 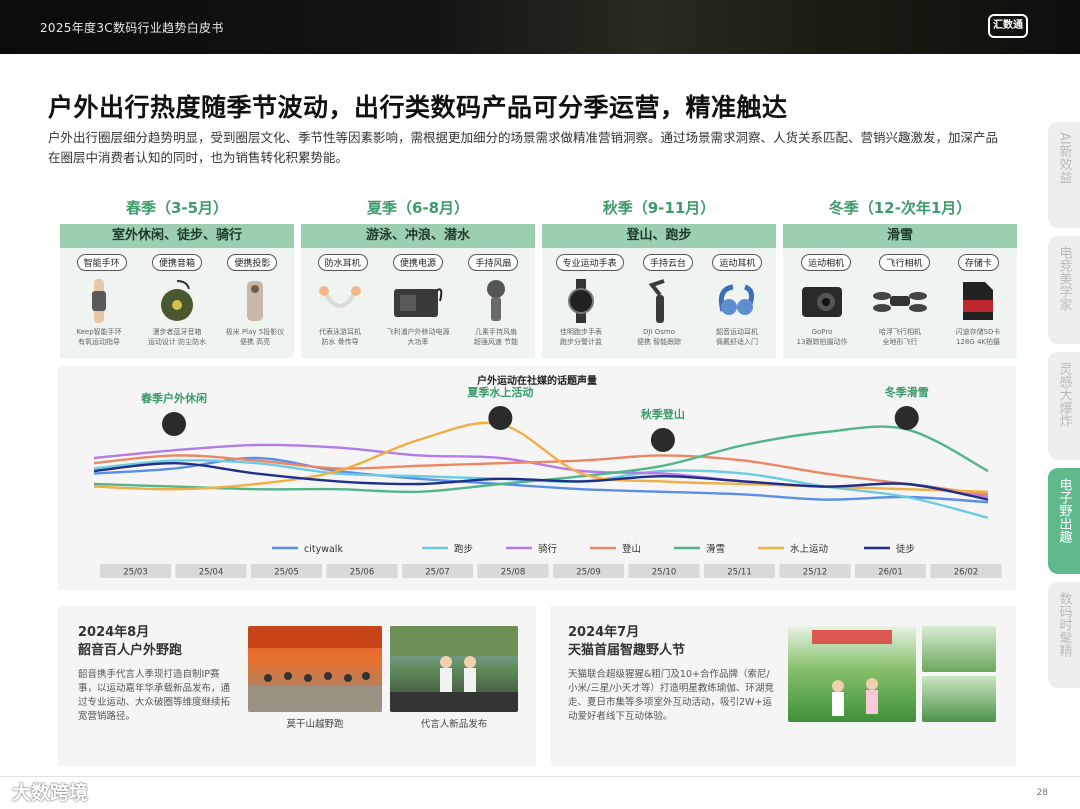 What do you see at coordinates (323, 549) in the screenshot?
I see `legend-label: citywalk` at bounding box center [323, 549].